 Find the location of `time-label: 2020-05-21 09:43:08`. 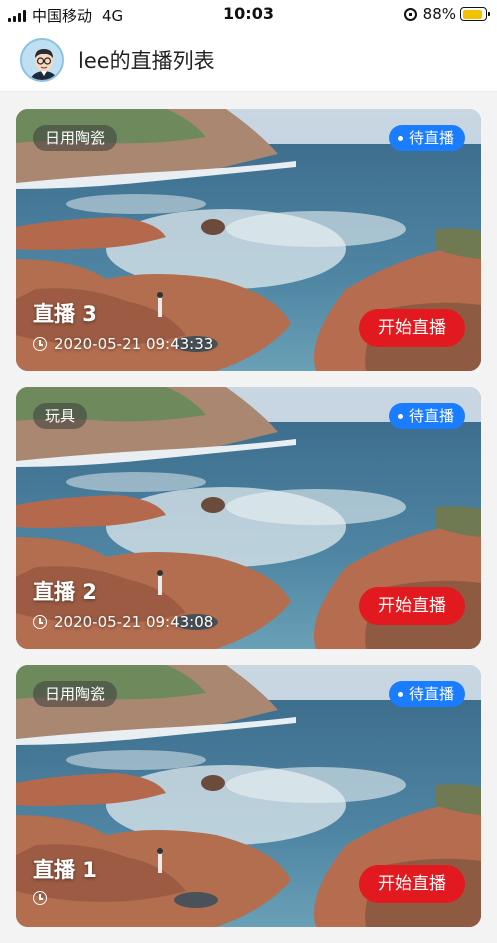

time-label: 2020-05-21 09:43:08 is located at coordinates (134, 622).